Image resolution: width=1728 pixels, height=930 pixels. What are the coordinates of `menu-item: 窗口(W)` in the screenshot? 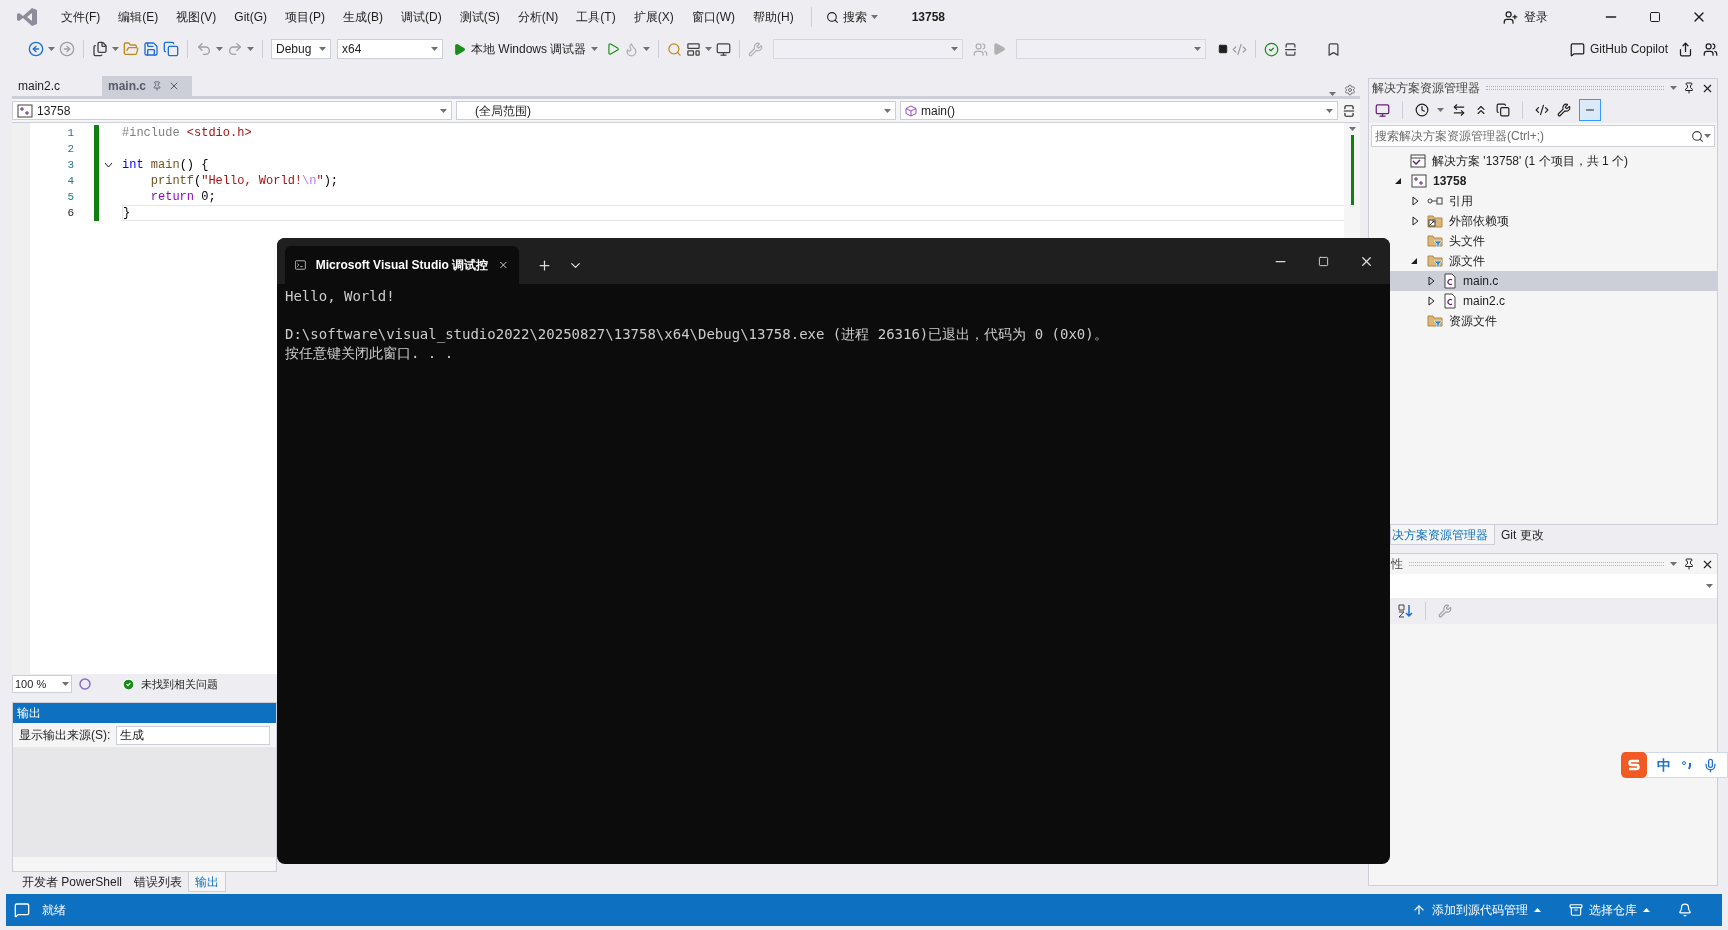 It's located at (713, 17).